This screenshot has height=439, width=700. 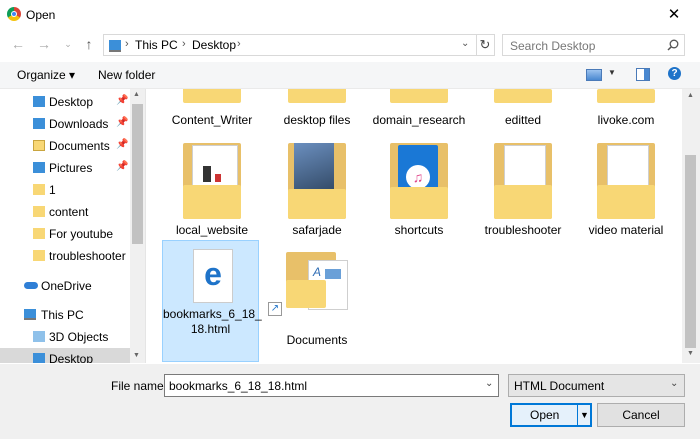 I want to click on file-tile-selected: e bookmarks_6_18_ 18.html, so click(x=212, y=301).